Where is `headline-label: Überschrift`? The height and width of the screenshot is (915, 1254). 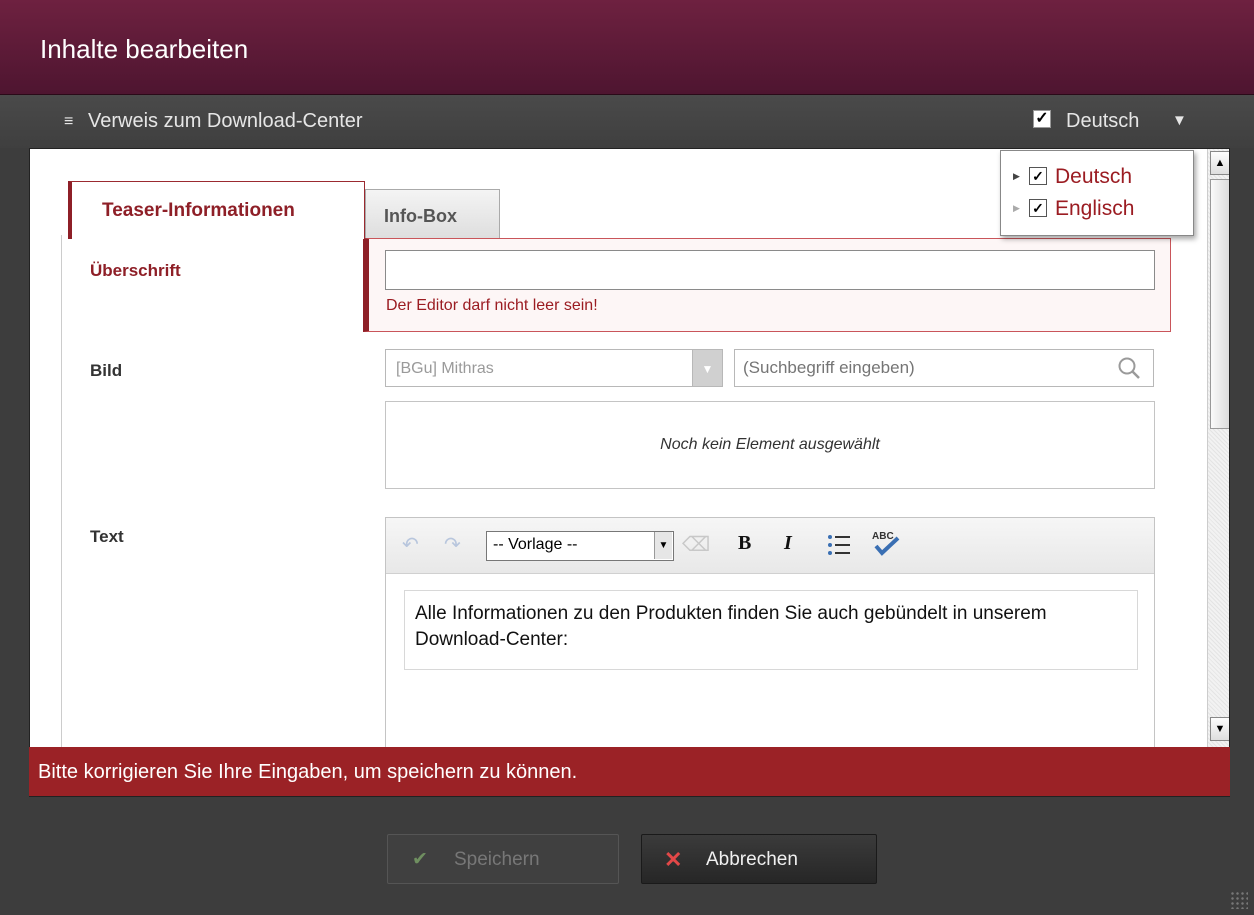
headline-label: Überschrift is located at coordinates (135, 270).